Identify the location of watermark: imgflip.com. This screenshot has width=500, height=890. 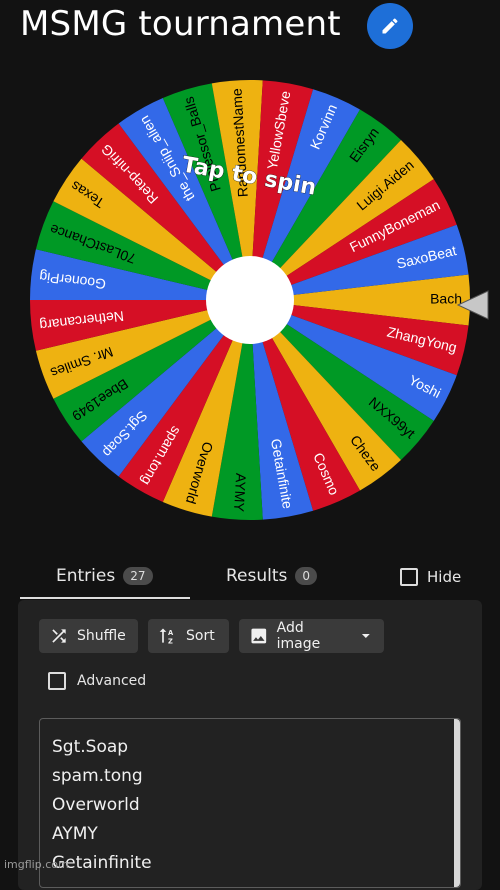
(36, 864).